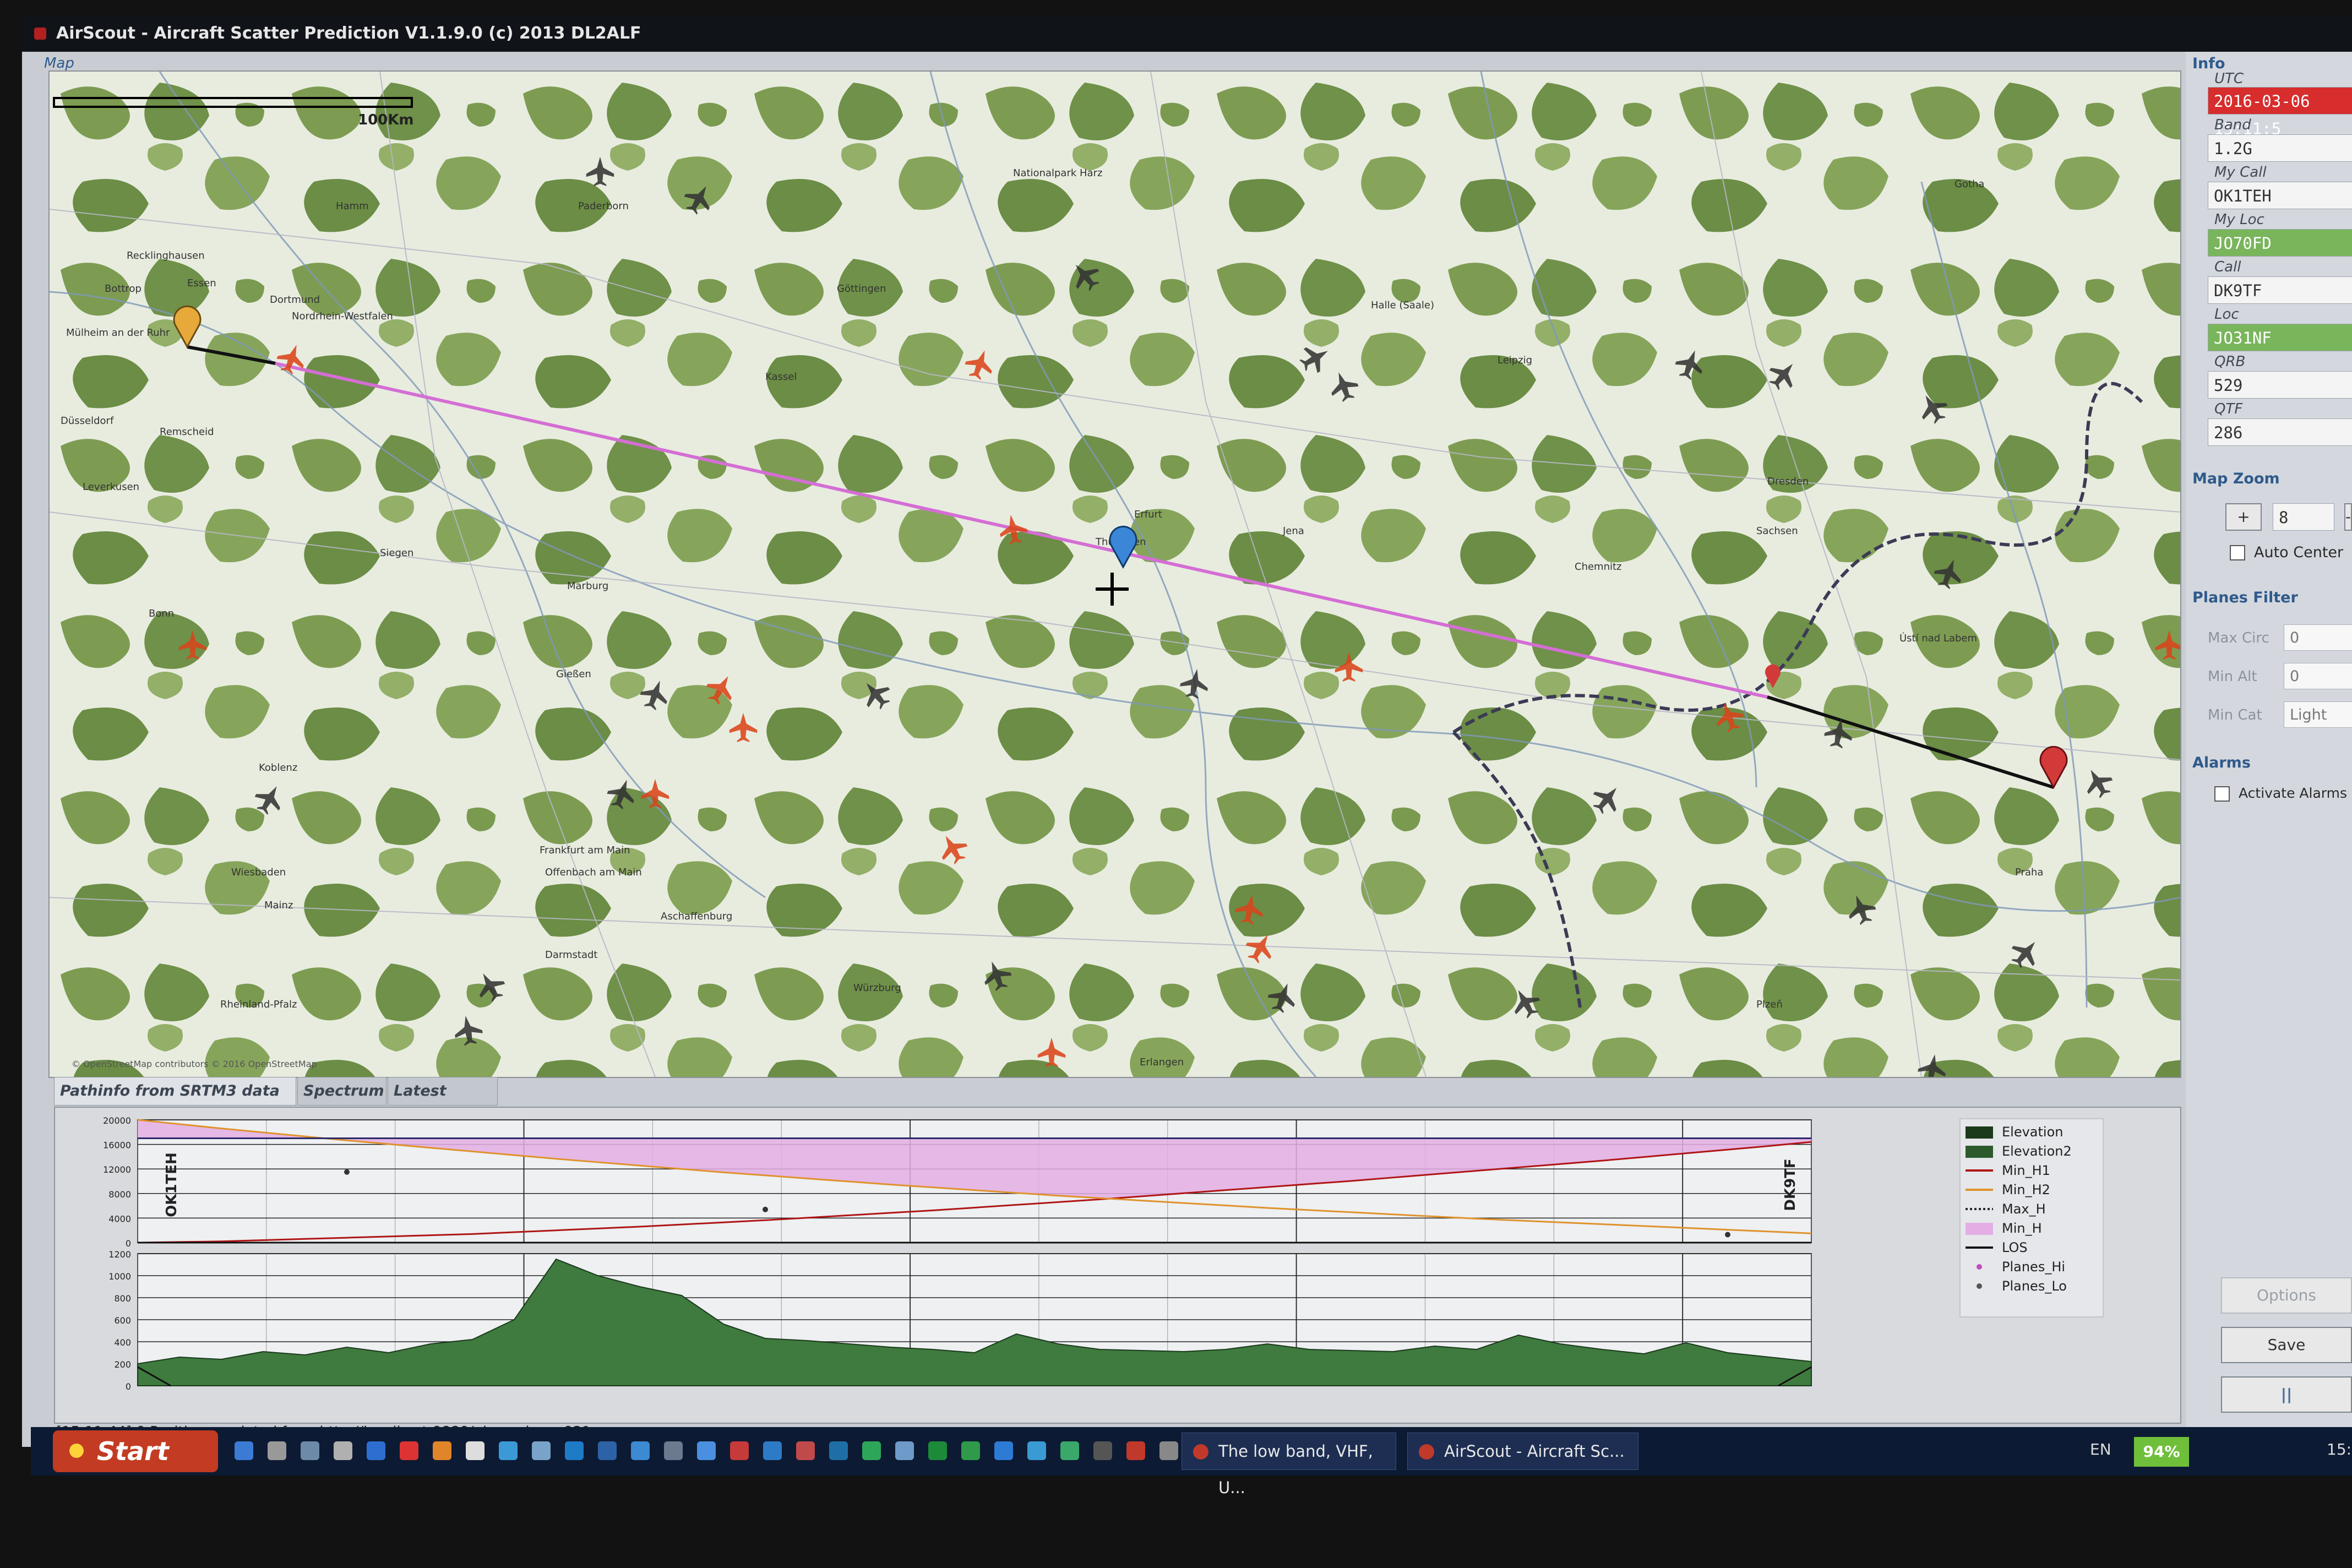 Image resolution: width=2352 pixels, height=1568 pixels. Describe the element at coordinates (310, 1450) in the screenshot. I see `tool-icon` at that location.